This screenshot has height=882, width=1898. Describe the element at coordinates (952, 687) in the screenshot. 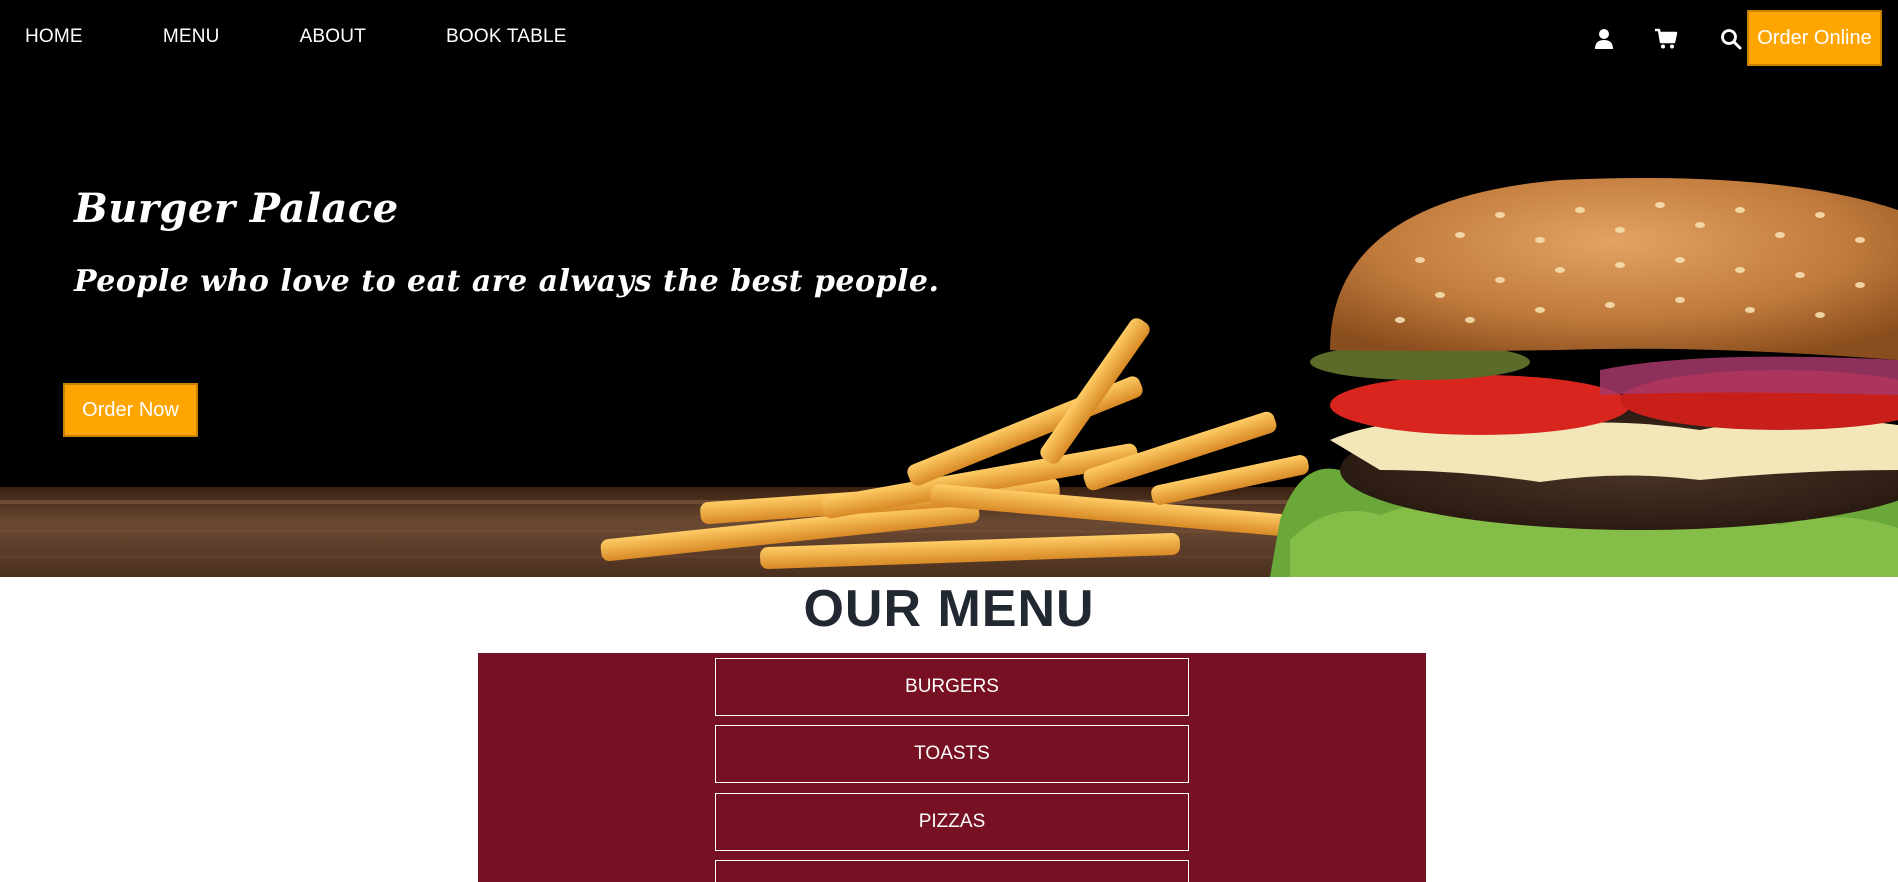

I see `menu-category-burgers: BURGERS` at that location.